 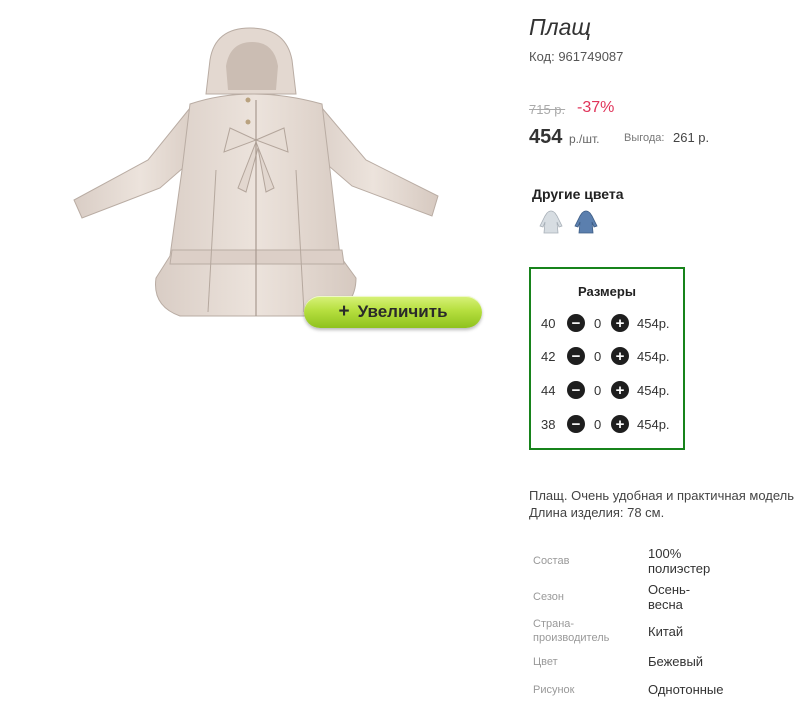 What do you see at coordinates (551, 561) in the screenshot?
I see `spec-label: Состав` at bounding box center [551, 561].